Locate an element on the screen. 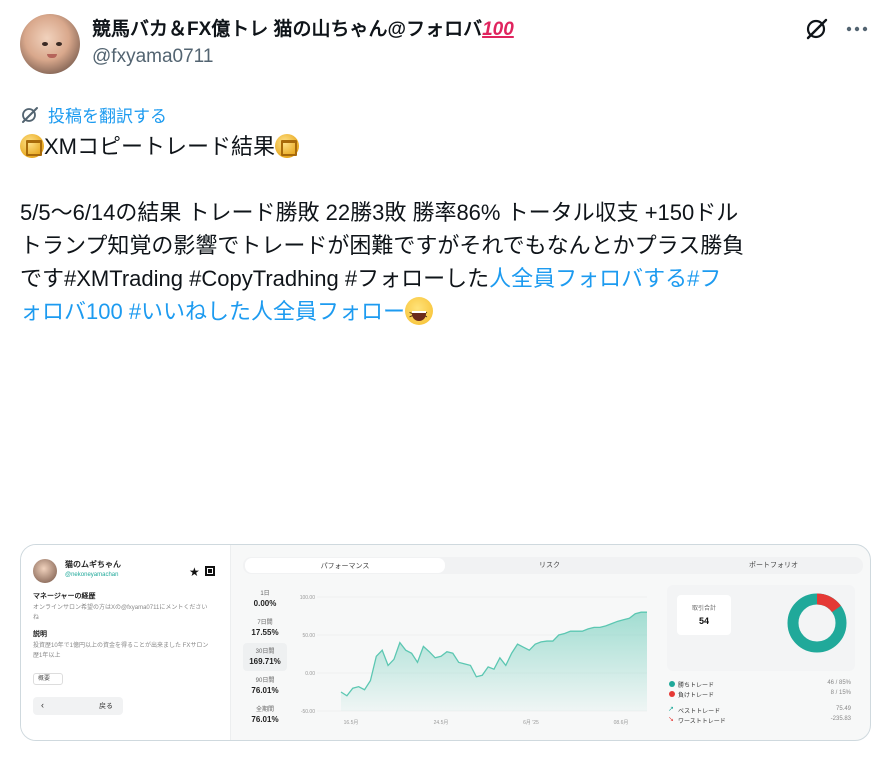 The width and height of the screenshot is (895, 766). period-value: 17.55% is located at coordinates (265, 632).